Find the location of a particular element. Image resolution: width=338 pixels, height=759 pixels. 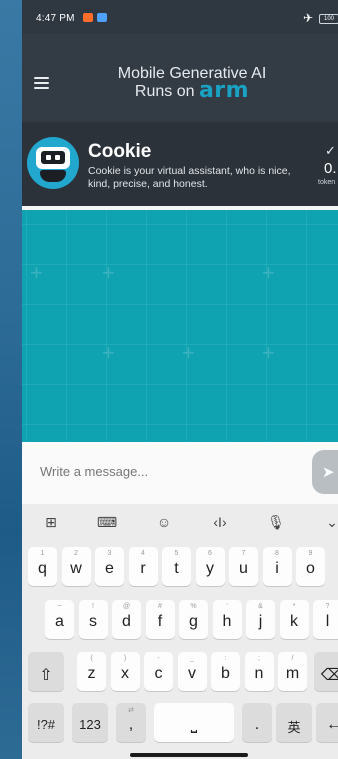

key-label: o is located at coordinates (310, 568).